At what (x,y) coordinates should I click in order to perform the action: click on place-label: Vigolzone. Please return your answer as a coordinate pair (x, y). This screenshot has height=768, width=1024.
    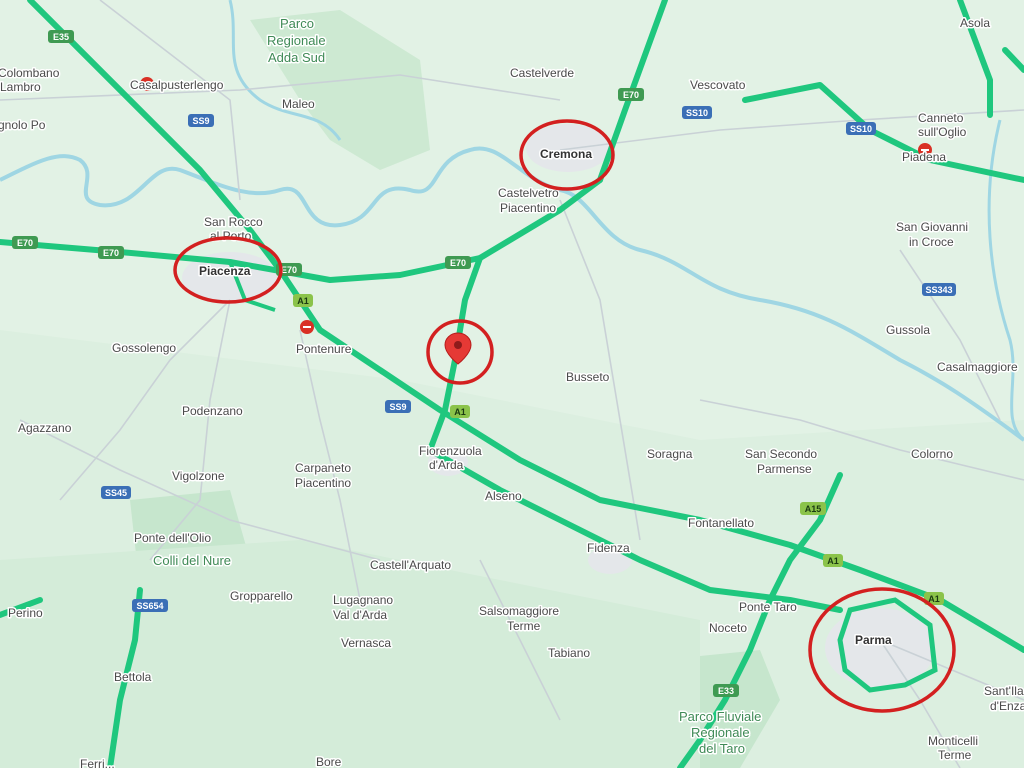
    Looking at the image, I should click on (198, 476).